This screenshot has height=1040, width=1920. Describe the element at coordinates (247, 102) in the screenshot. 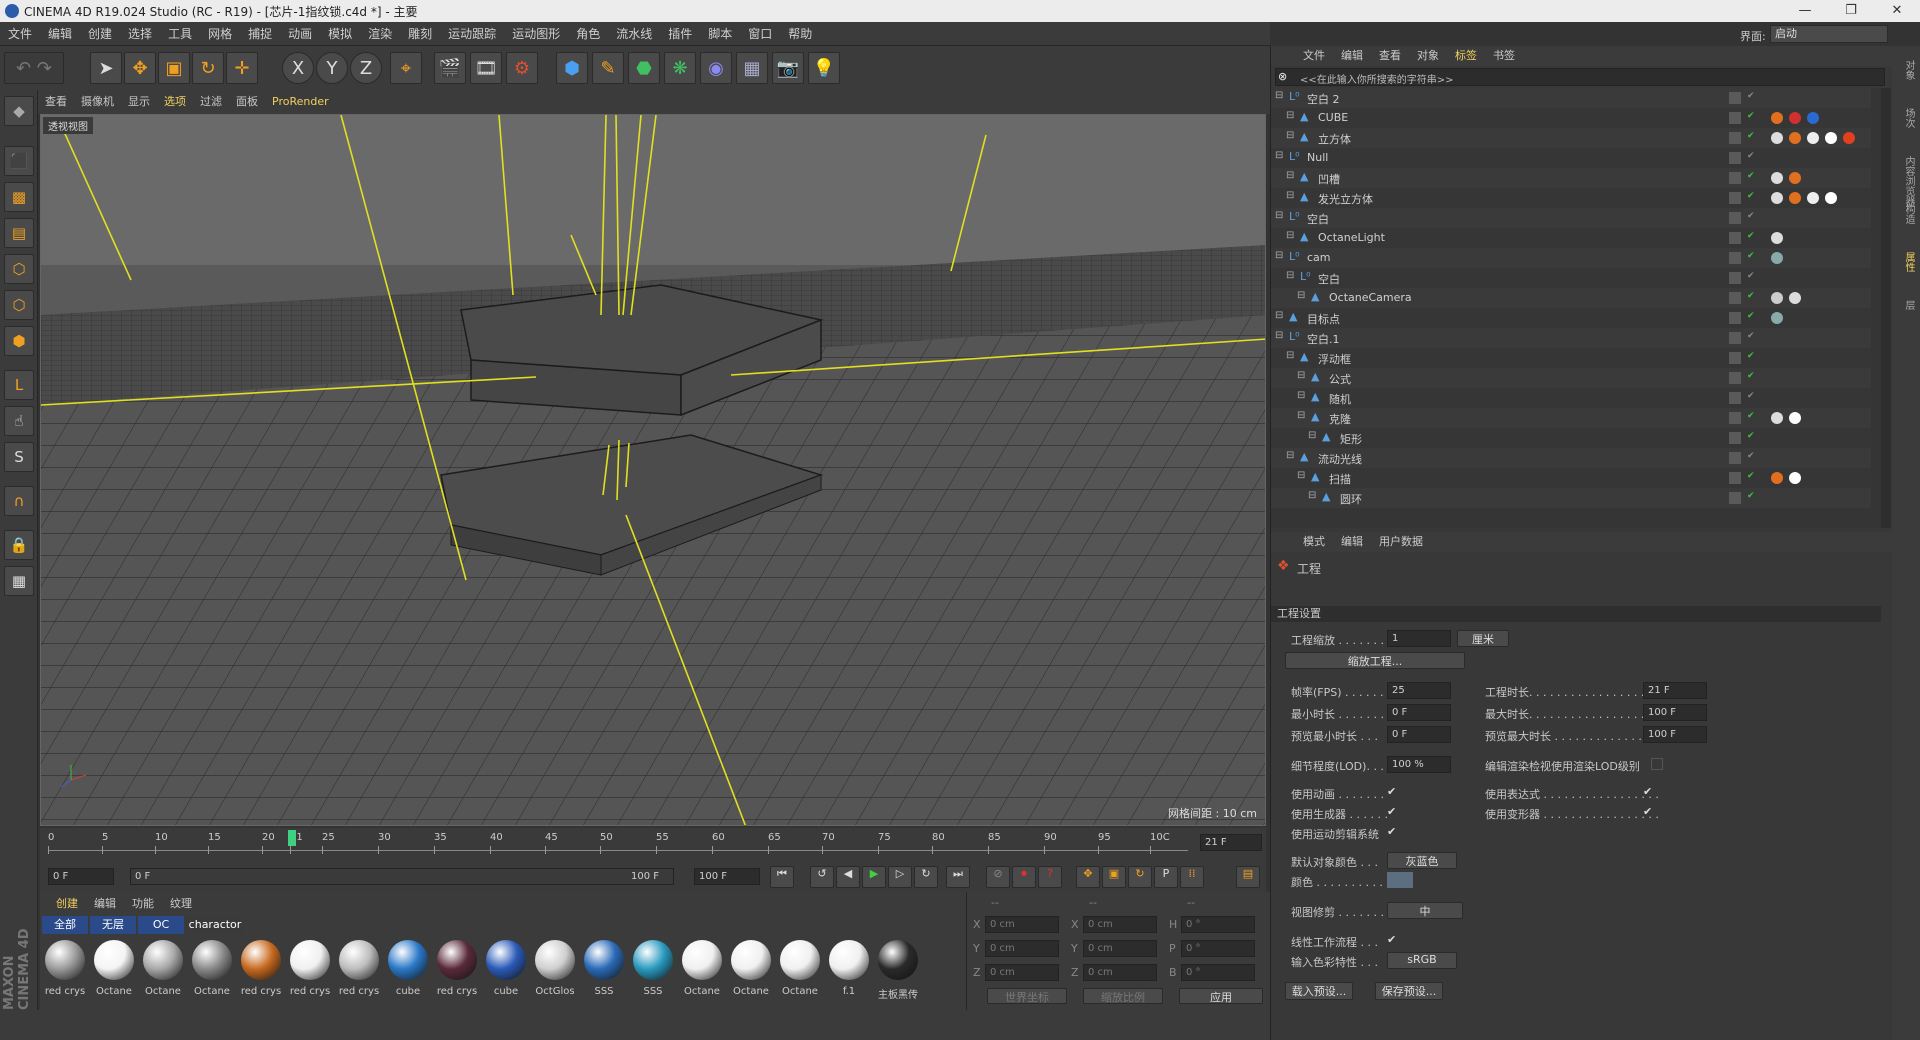

I see `viewport-menu-item: 面板` at that location.